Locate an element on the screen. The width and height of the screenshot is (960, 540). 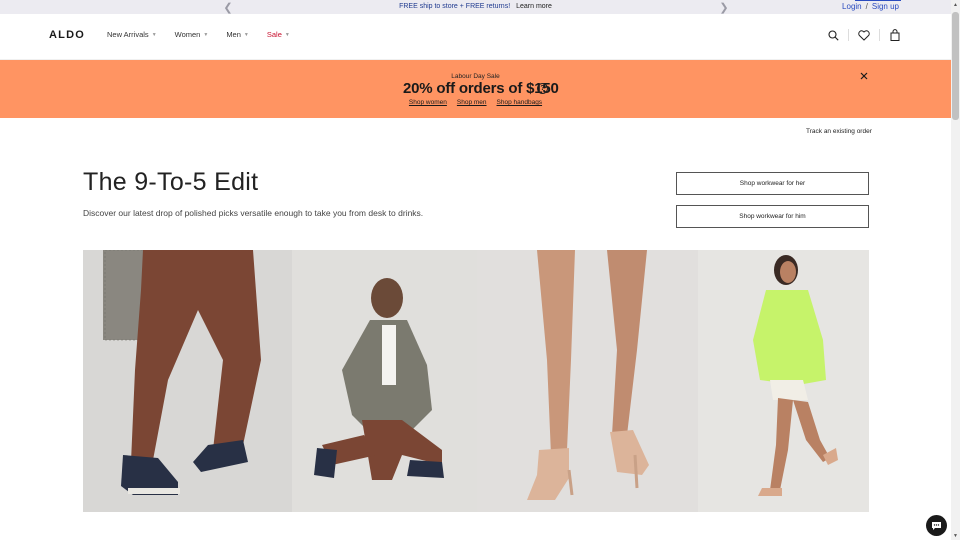
hero-image-nude-heels is located at coordinates (587, 381).